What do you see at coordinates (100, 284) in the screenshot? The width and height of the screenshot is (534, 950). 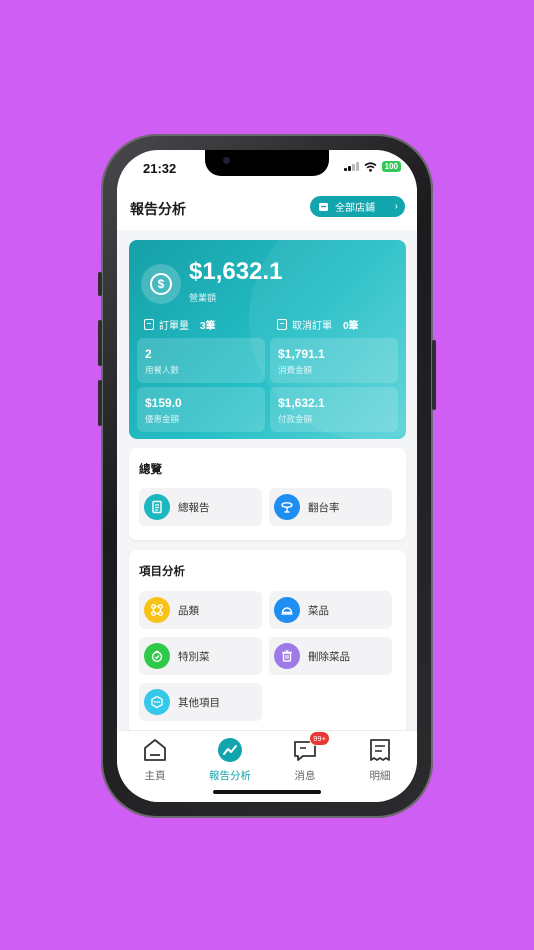 I see `mute-switch` at bounding box center [100, 284].